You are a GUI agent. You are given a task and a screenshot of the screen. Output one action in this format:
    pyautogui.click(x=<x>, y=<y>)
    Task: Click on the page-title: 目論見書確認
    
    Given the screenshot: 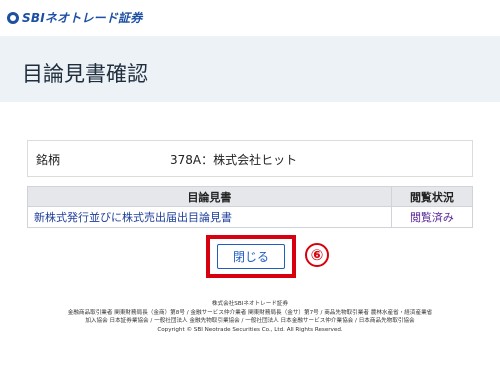 What is the action you would take?
    pyautogui.click(x=85, y=74)
    